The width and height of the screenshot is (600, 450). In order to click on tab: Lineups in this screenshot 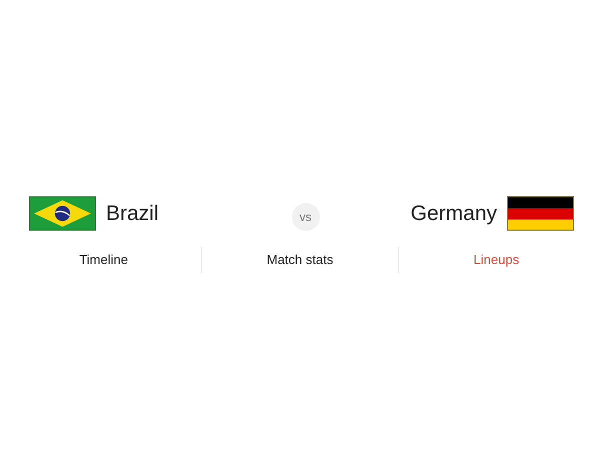, I will do `click(497, 259)`.